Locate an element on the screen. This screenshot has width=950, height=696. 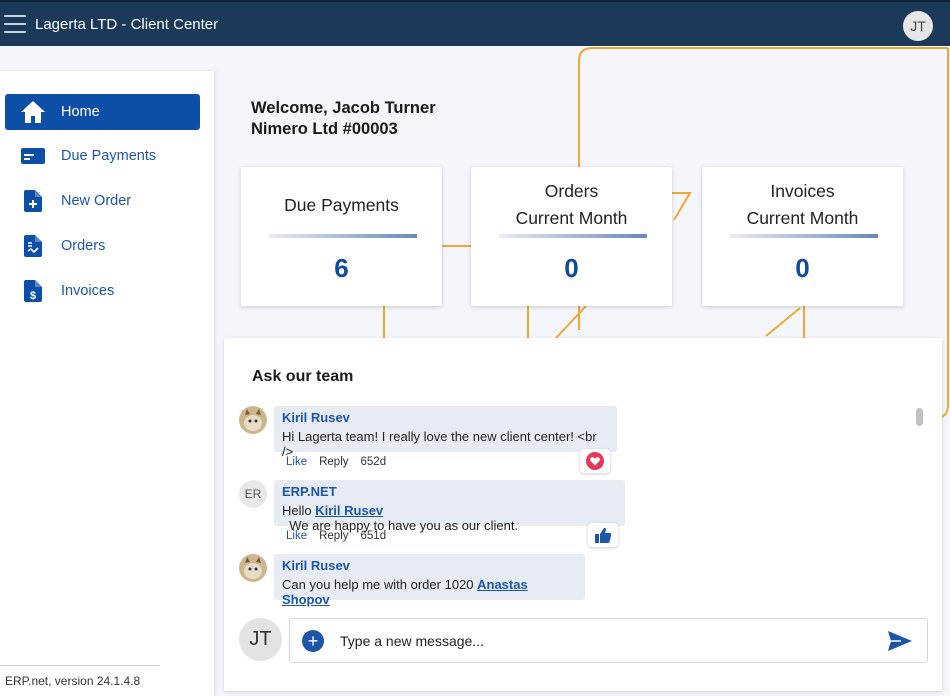
home-icon is located at coordinates (33, 112).